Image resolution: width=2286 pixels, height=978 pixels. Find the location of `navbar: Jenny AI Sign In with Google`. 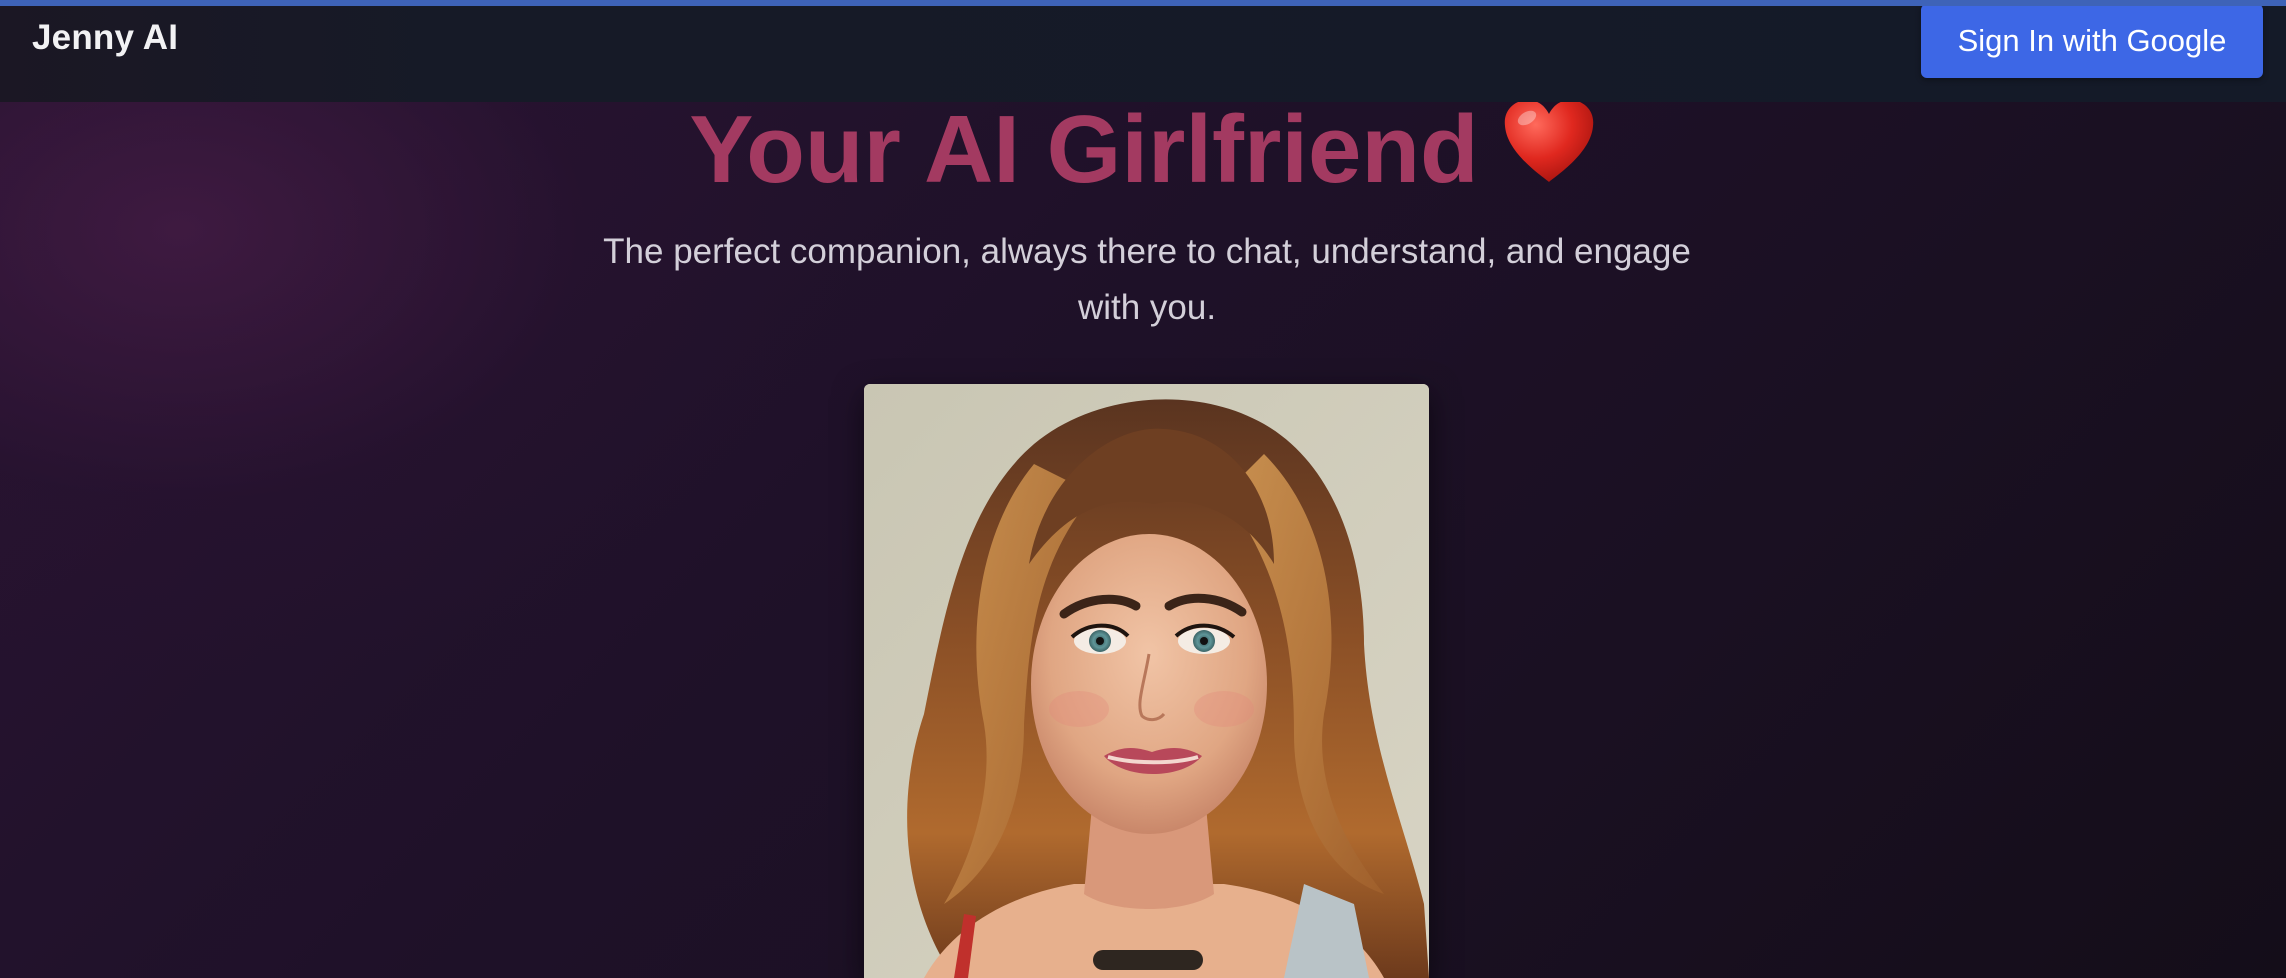

navbar: Jenny AI Sign In with Google is located at coordinates (1143, 51).